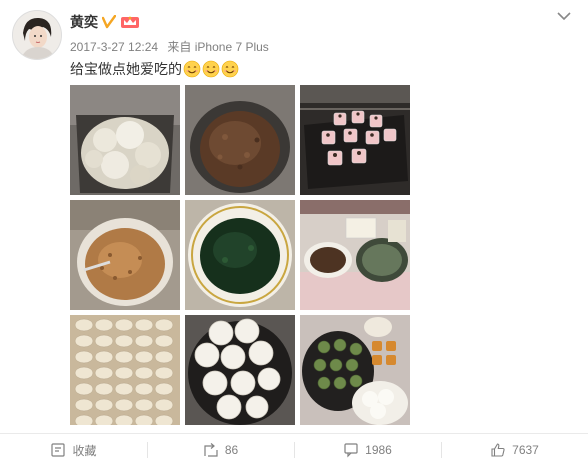 This screenshot has width=588, height=466. What do you see at coordinates (378, 450) in the screenshot?
I see `comment-count: 1986` at bounding box center [378, 450].